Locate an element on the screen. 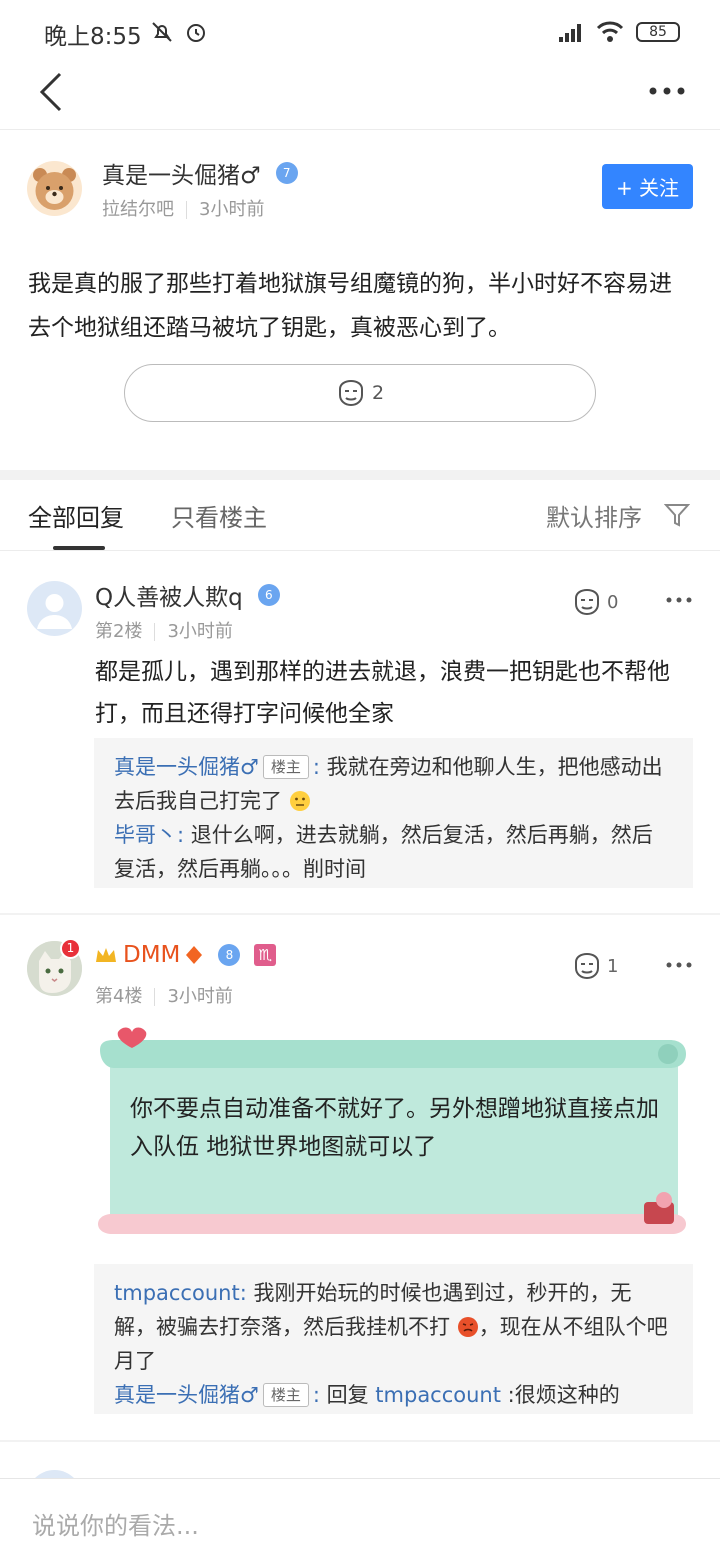 This screenshot has width=720, height=1560. post-author: 真是一头倔猪♂ 7 is located at coordinates (200, 173).